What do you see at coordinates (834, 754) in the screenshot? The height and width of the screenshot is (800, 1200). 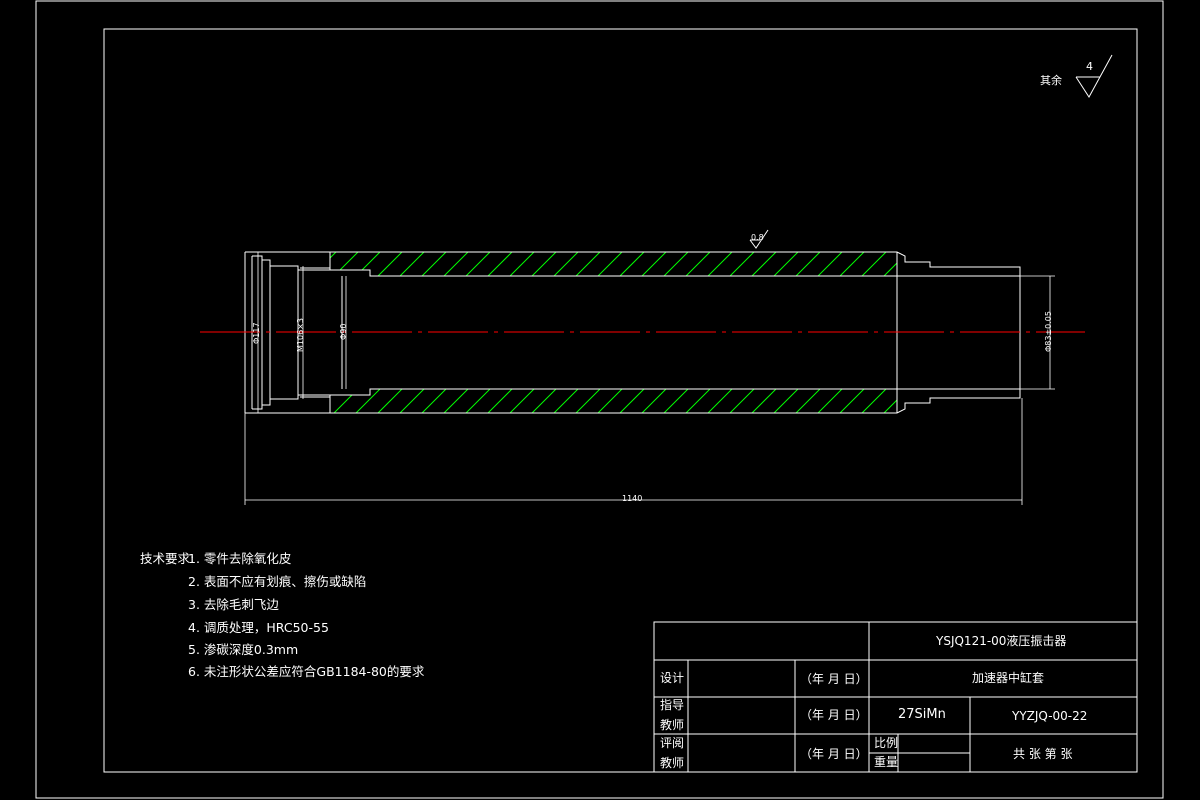 I see `title-review-date: （年 月 日）` at bounding box center [834, 754].